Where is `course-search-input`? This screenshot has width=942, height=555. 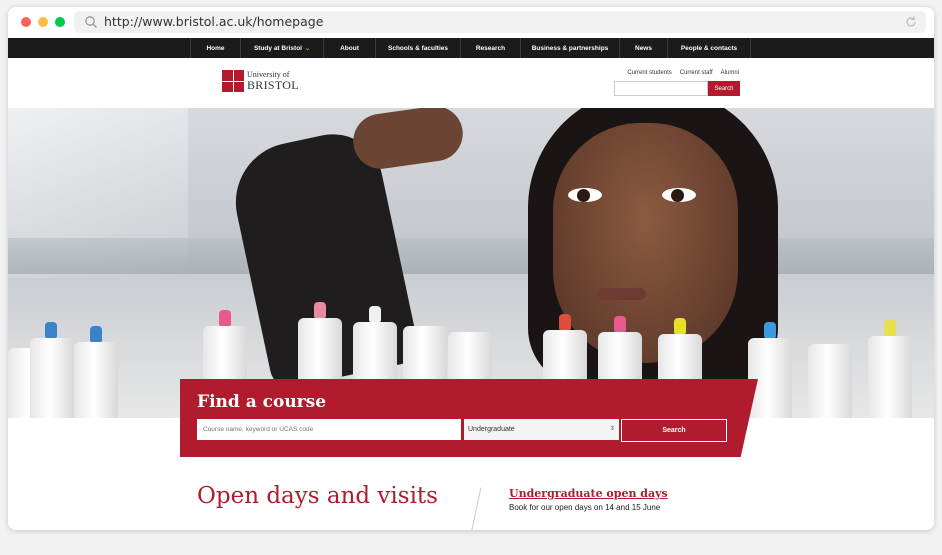 course-search-input is located at coordinates (329, 429).